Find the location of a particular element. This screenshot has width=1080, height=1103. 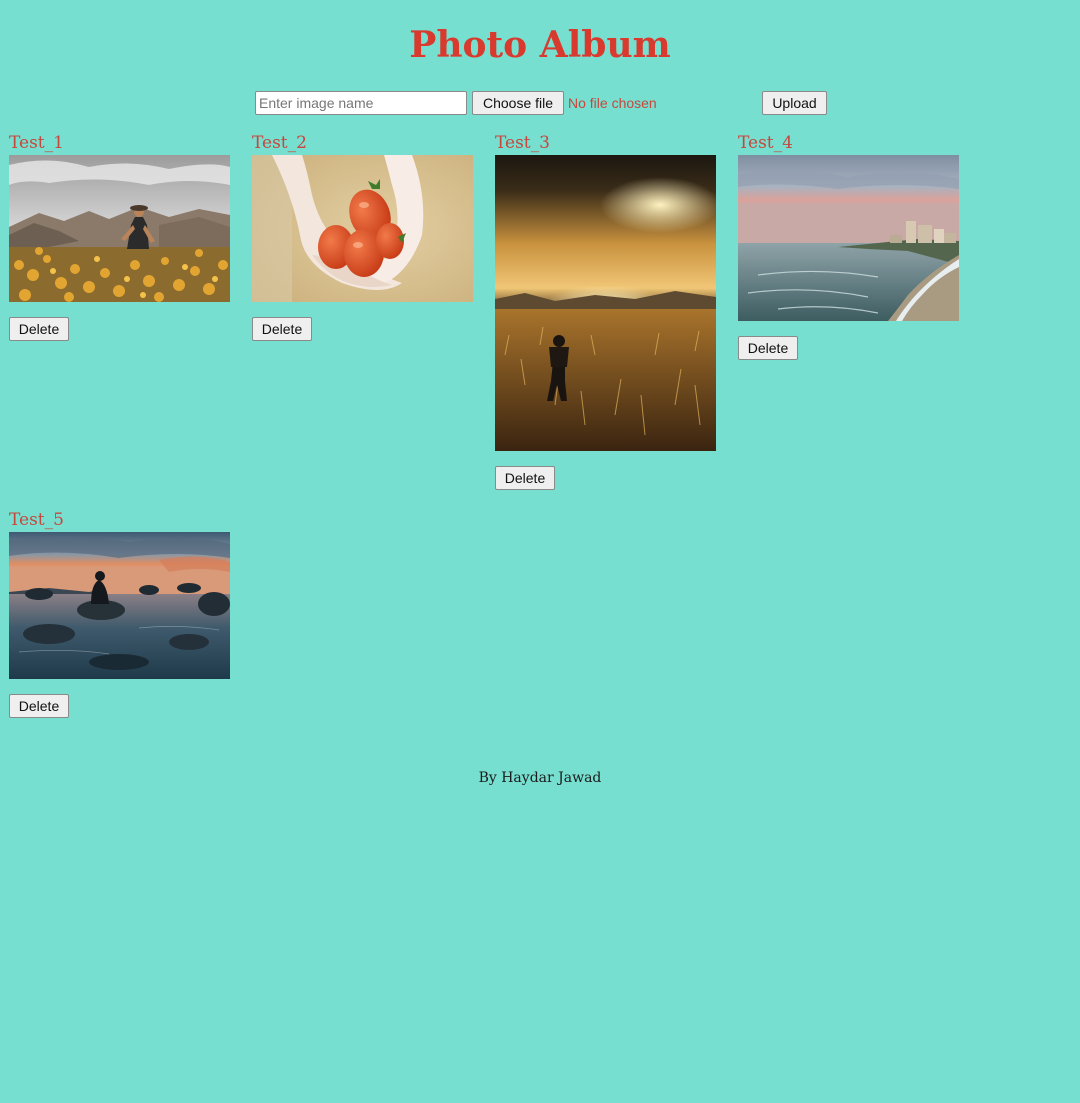

photo-card: Test_1 Delete is located at coordinates (120, 237).